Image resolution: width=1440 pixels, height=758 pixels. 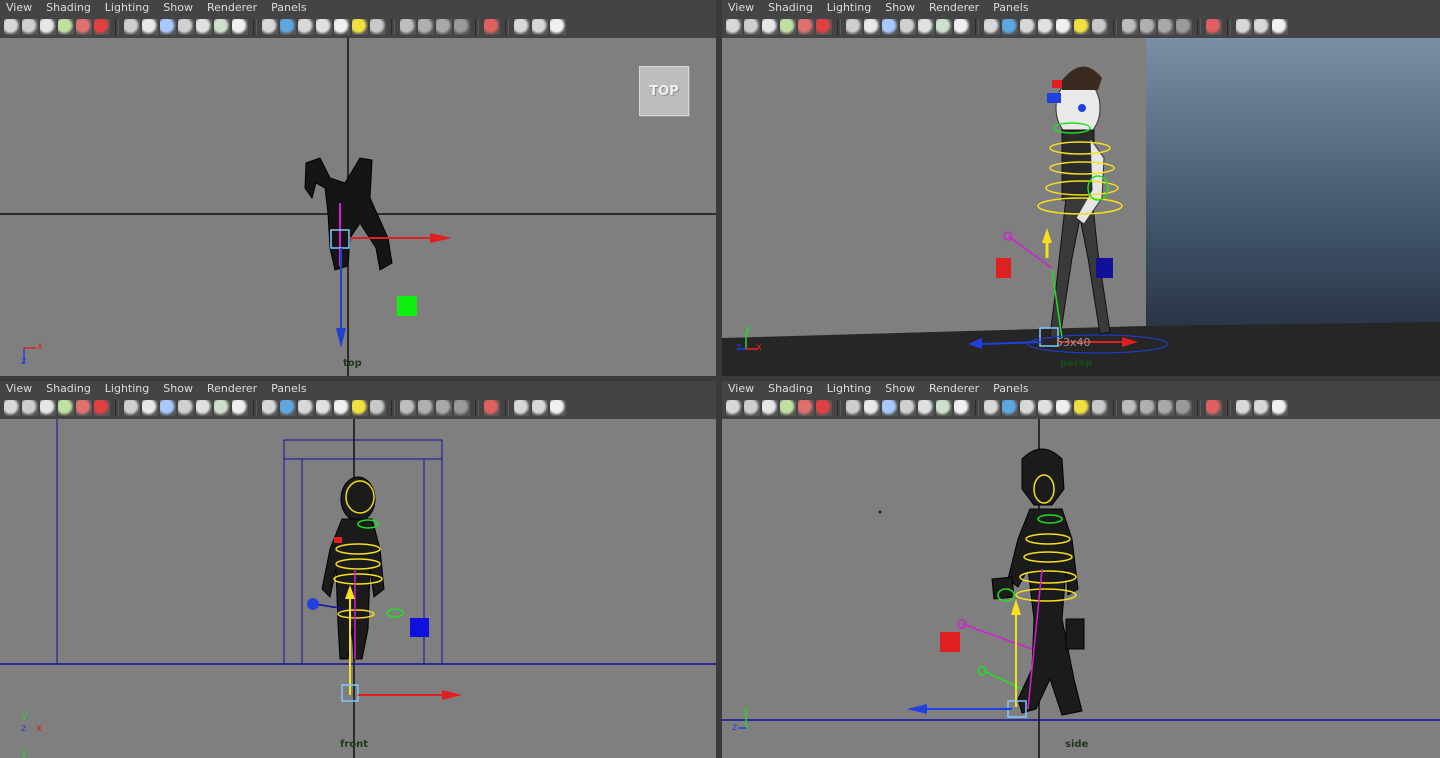 I want to click on smooth-shade-icon, so click(x=288, y=408).